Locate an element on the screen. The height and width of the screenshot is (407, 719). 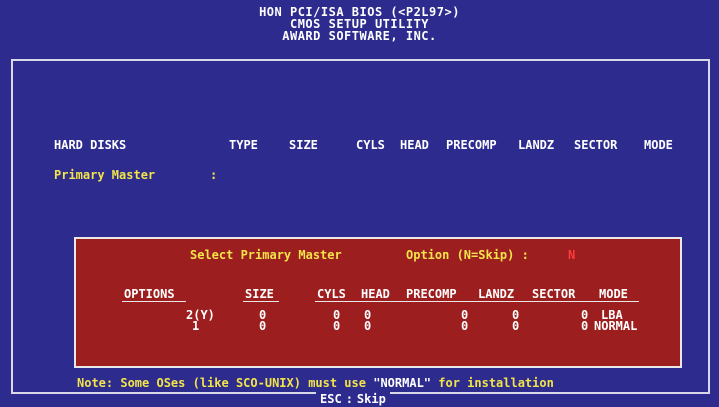
option-row-1-option: 2(Y) is located at coordinates (200, 315).